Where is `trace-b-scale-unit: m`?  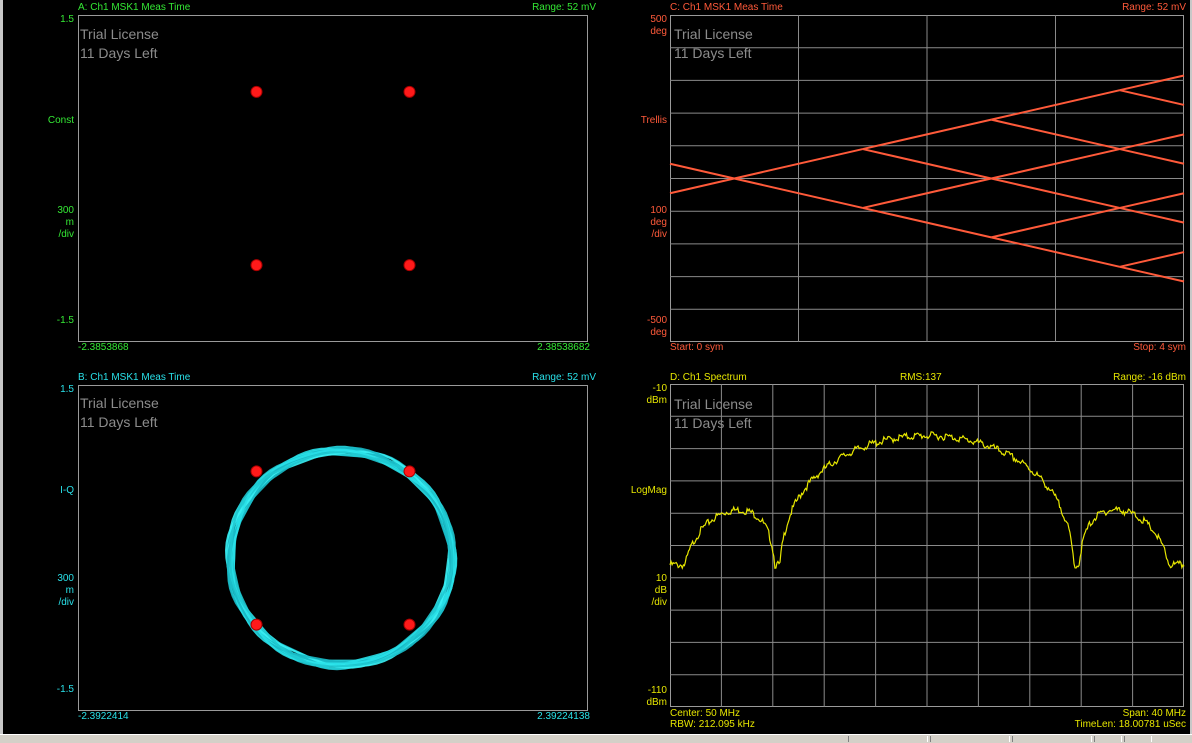 trace-b-scale-unit: m is located at coordinates (69, 590).